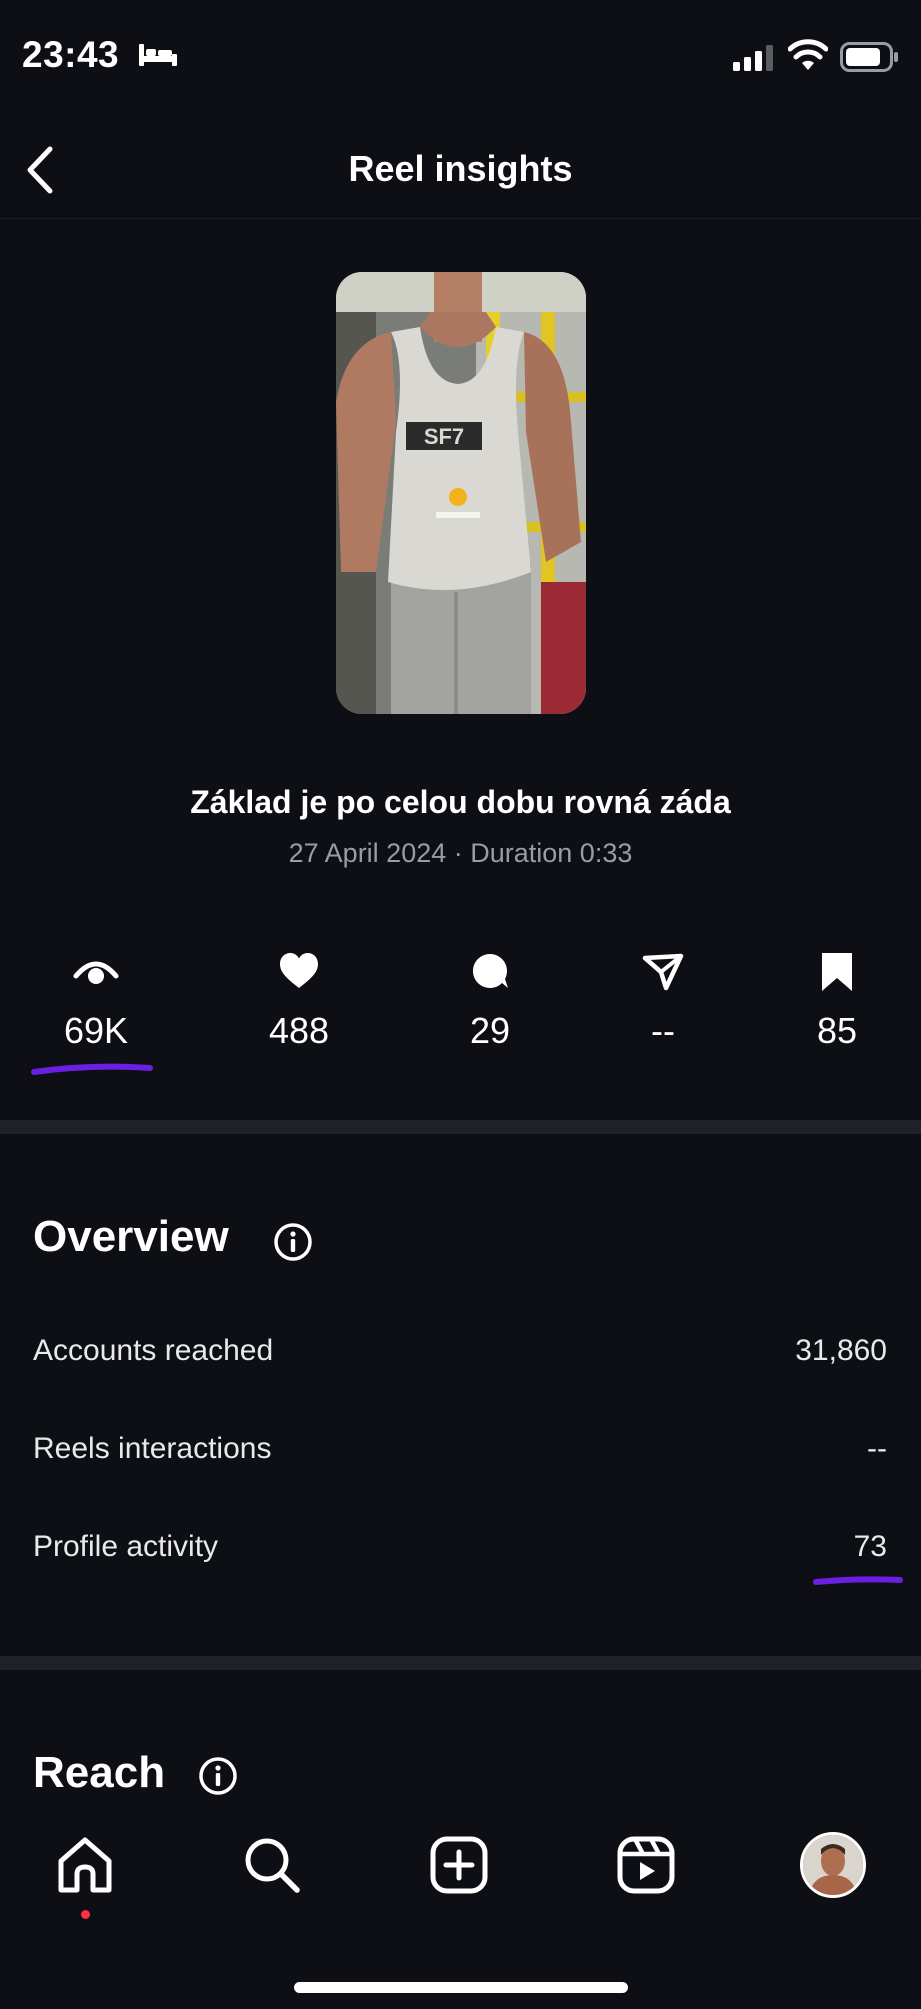 The width and height of the screenshot is (921, 2009). I want to click on metric-views-value: 69K, so click(96, 1030).